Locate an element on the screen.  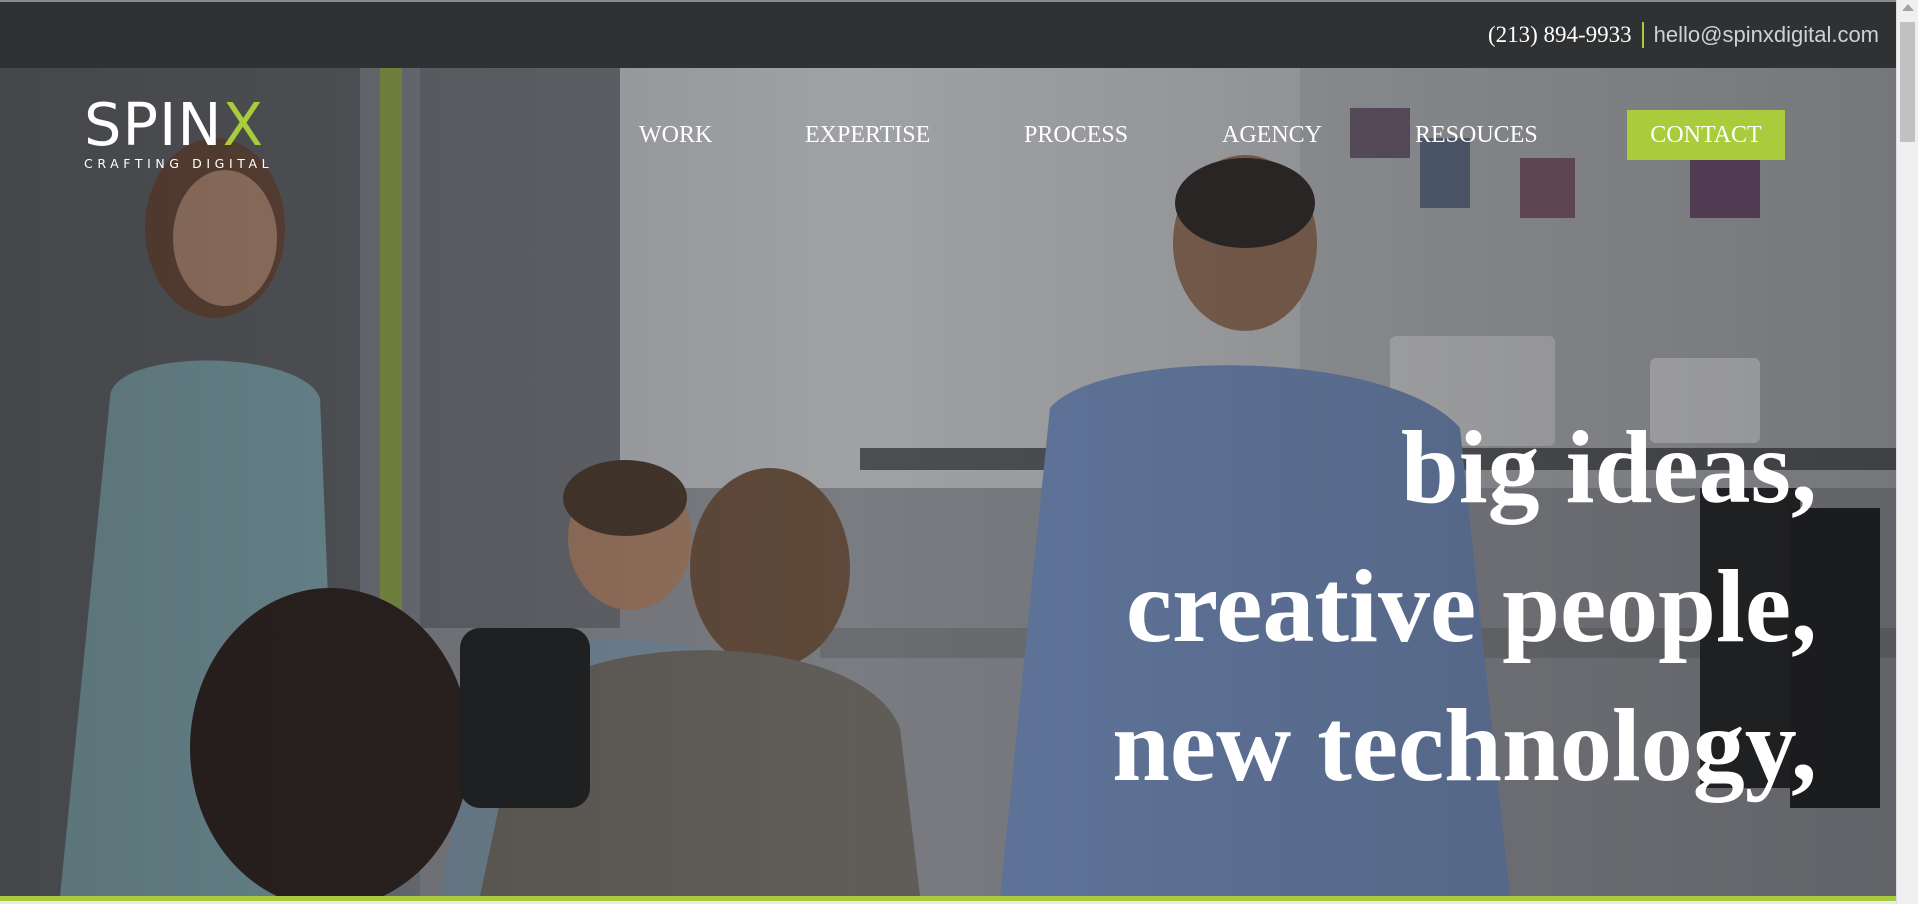
headline-line-2: creative people, is located at coordinates (1471, 606).